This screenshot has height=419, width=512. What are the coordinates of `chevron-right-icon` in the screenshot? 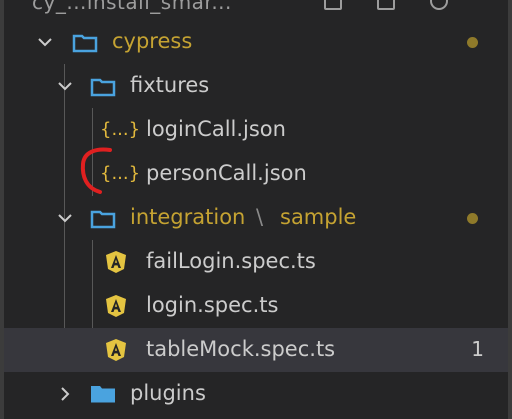 It's located at (65, 394).